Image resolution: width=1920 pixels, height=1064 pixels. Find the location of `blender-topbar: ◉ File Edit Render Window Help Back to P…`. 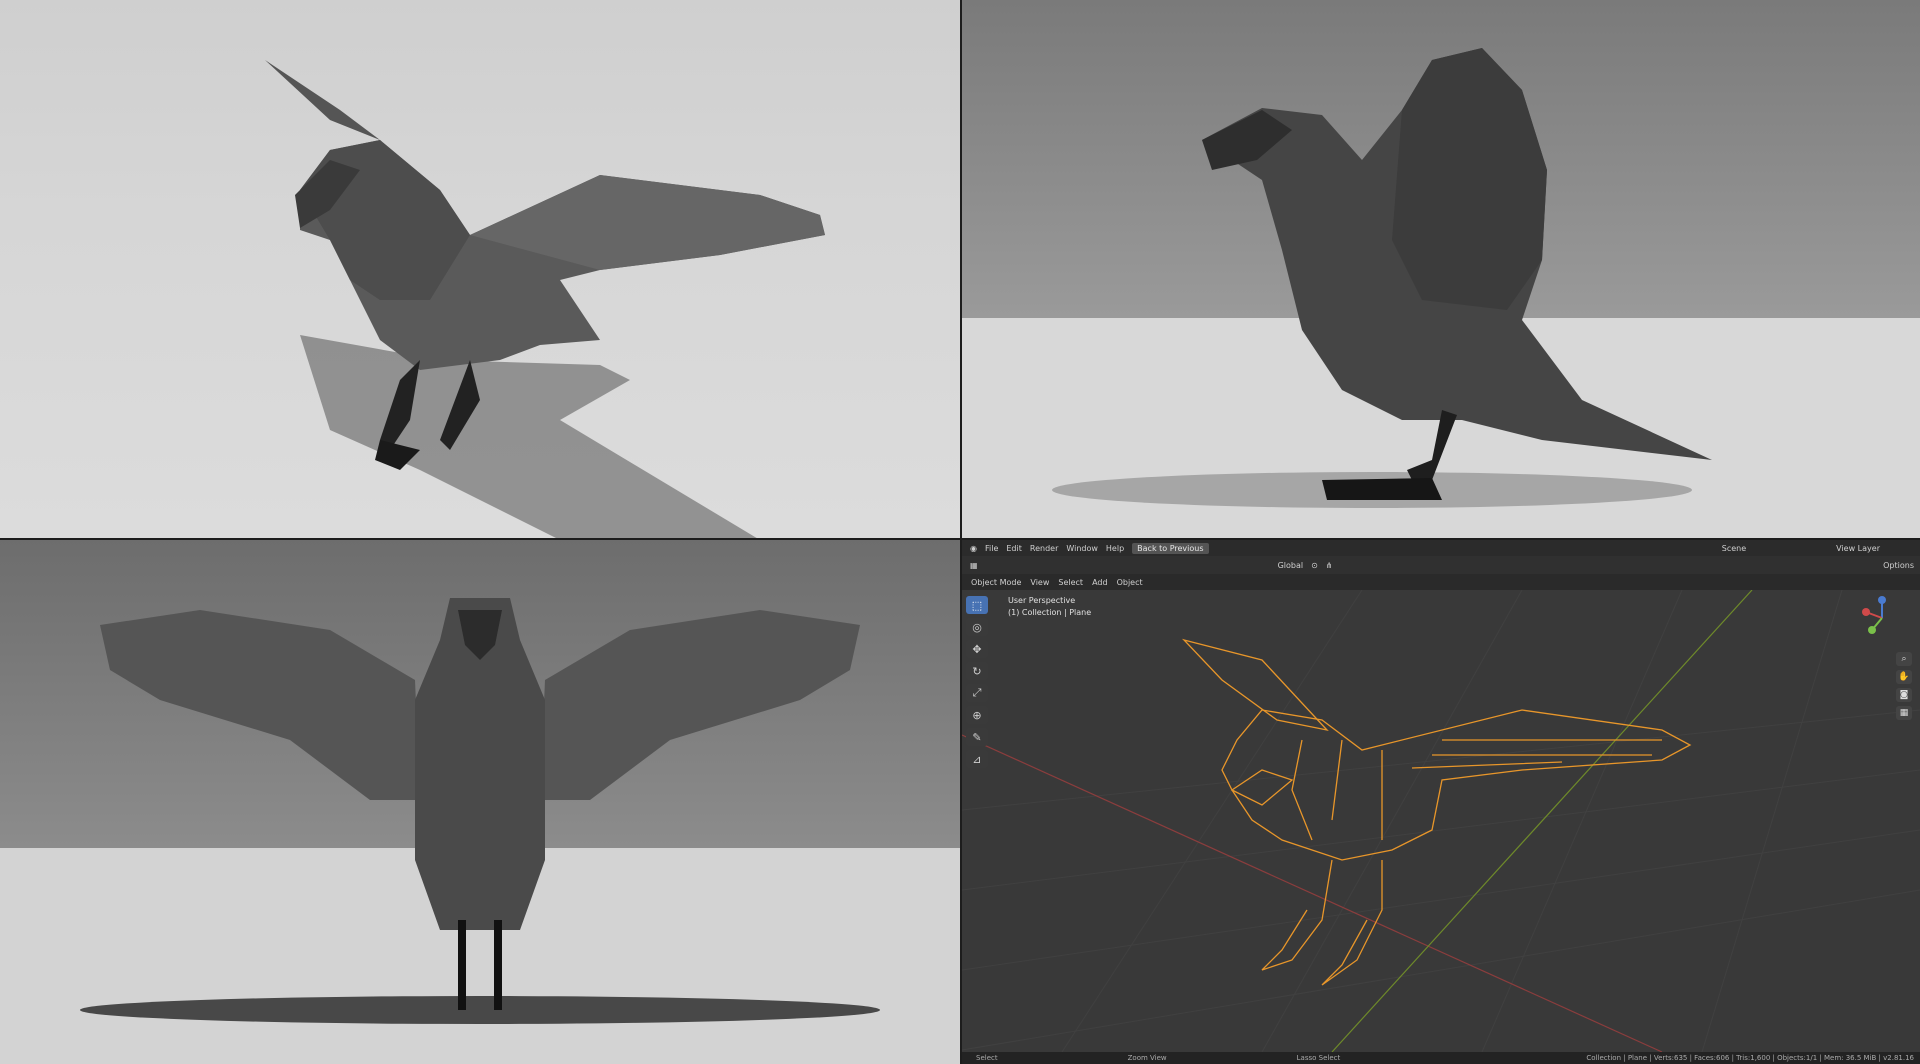

blender-topbar: ◉ File Edit Render Window Help Back to P… is located at coordinates (1441, 548).